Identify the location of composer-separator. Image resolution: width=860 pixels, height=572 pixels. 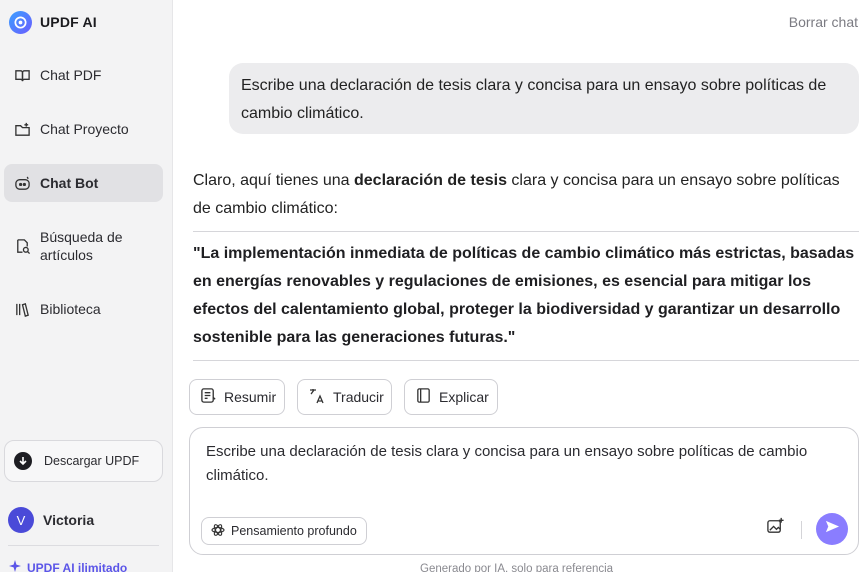
(801, 530).